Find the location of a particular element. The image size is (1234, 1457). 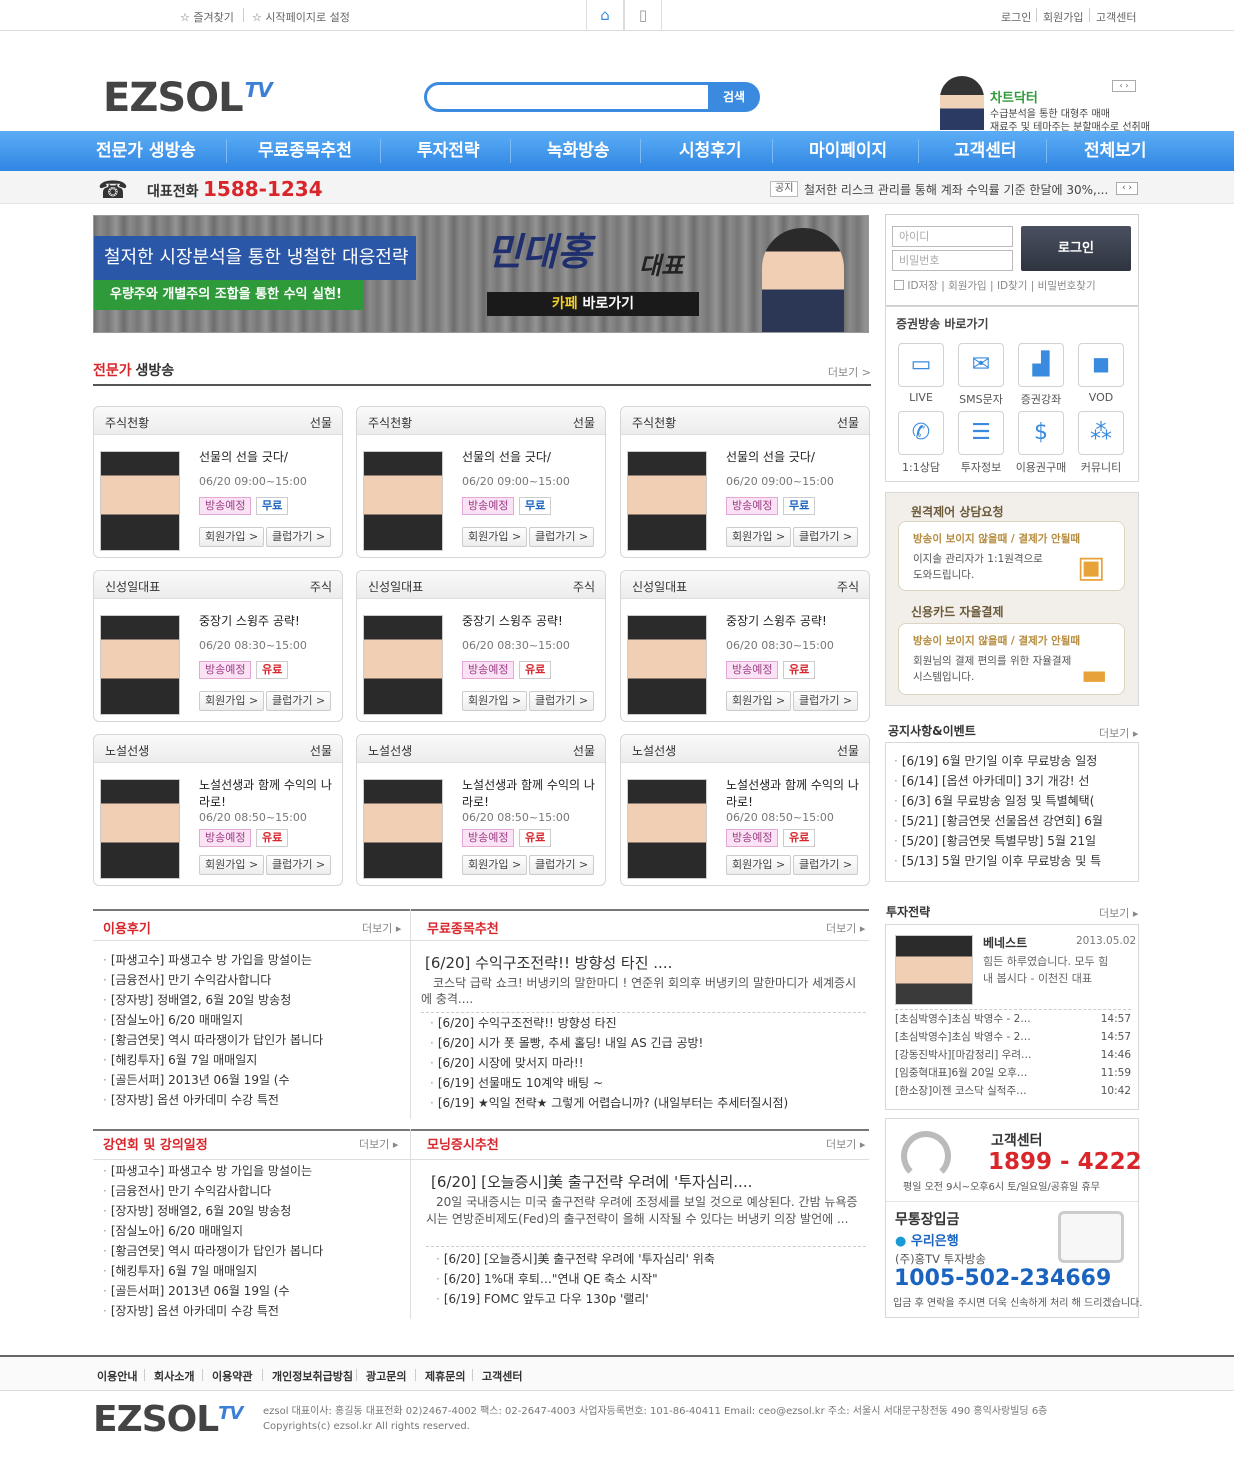

home-icon: ⌂ is located at coordinates (605, 15).